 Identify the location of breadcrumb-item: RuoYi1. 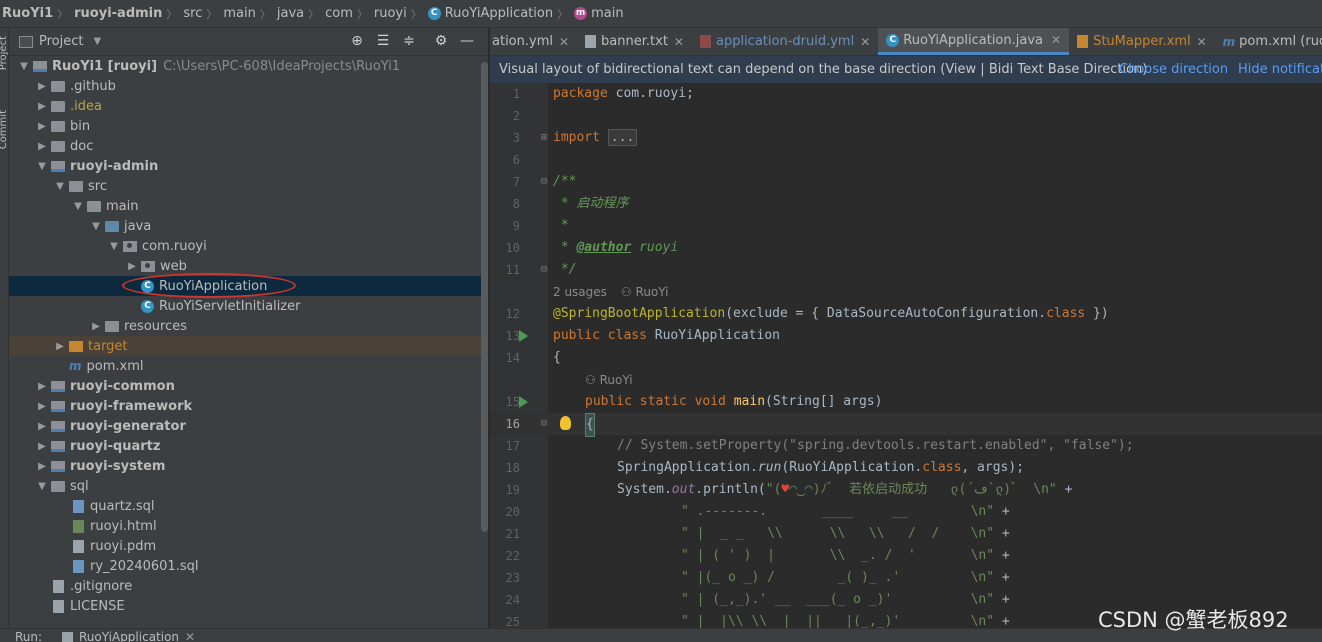
(27, 13).